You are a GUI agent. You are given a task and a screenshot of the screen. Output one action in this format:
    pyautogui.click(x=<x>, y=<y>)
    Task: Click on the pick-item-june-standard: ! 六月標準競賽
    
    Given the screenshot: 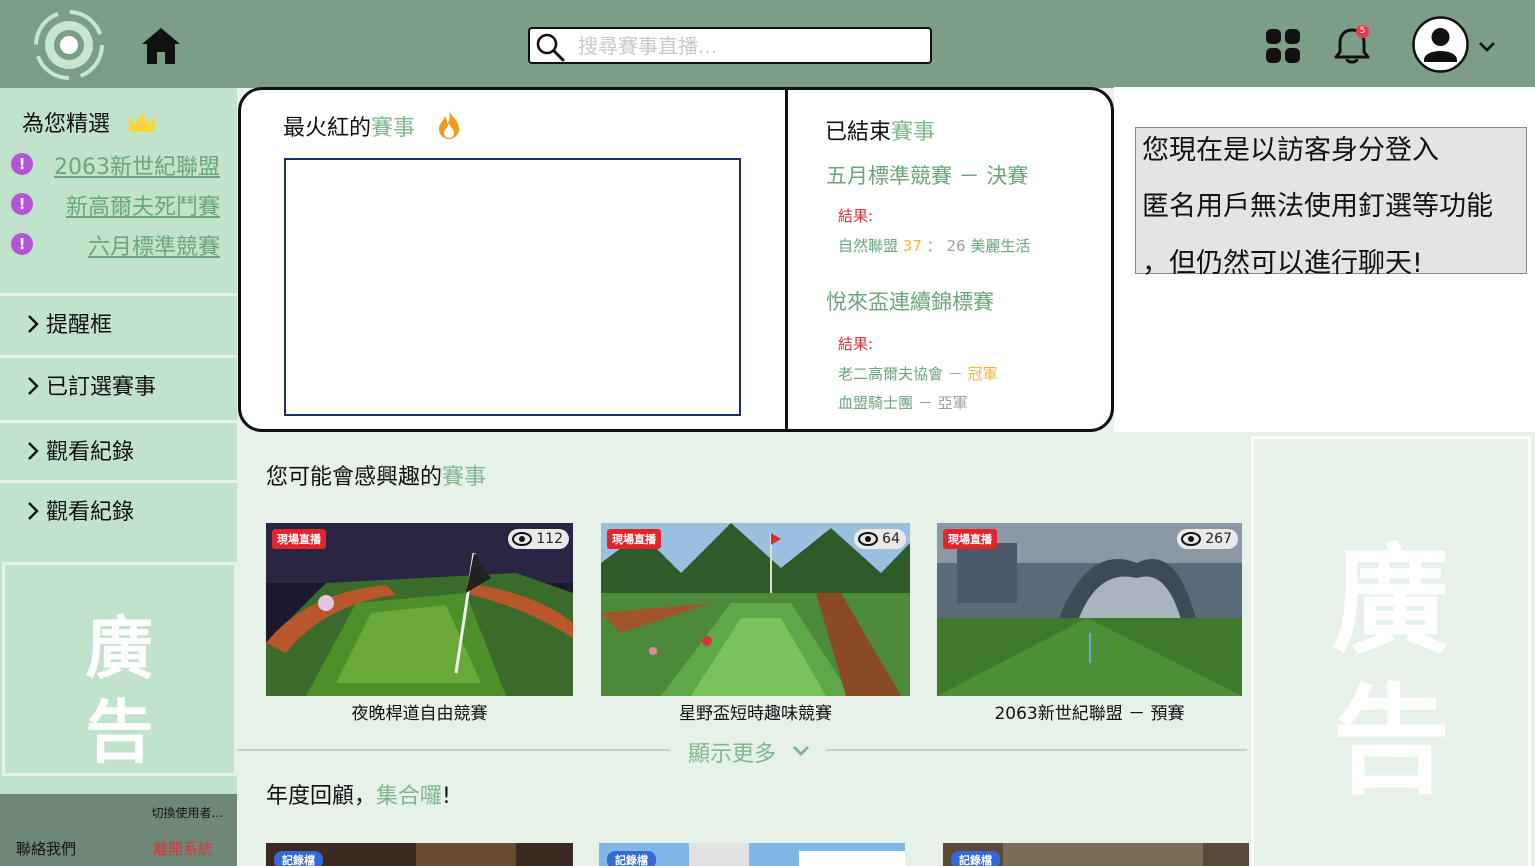 What is the action you would take?
    pyautogui.click(x=118, y=244)
    